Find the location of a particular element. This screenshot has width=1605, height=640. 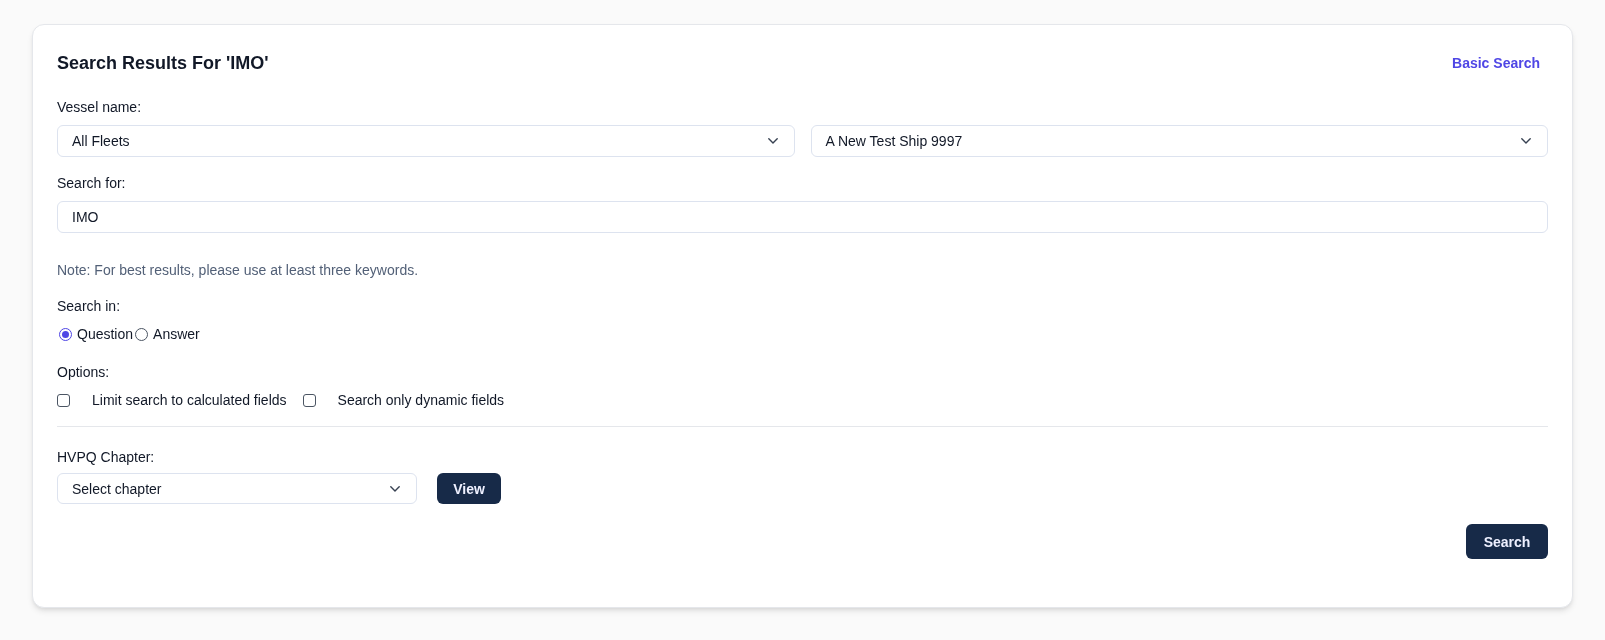

checkbox-label: Limit search to calculated fields is located at coordinates (189, 400).